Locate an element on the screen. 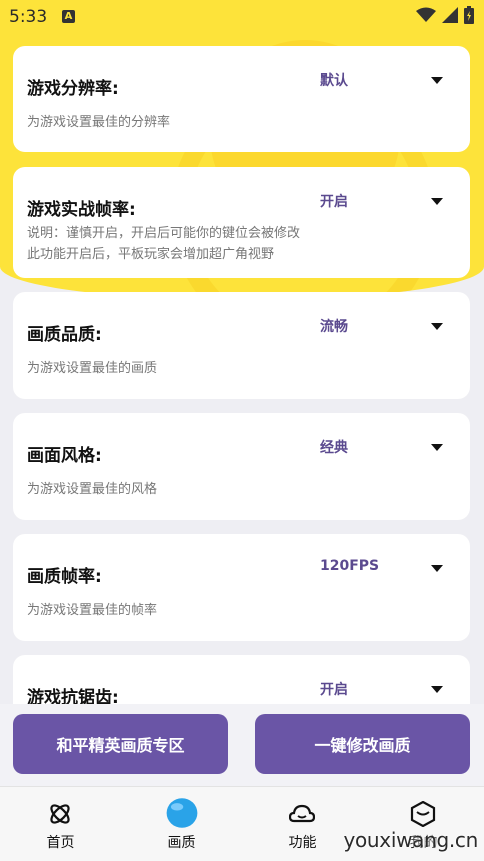 This screenshot has width=484, height=861. setting-description-line: 为游戏设置最佳的分辨率 is located at coordinates (99, 122).